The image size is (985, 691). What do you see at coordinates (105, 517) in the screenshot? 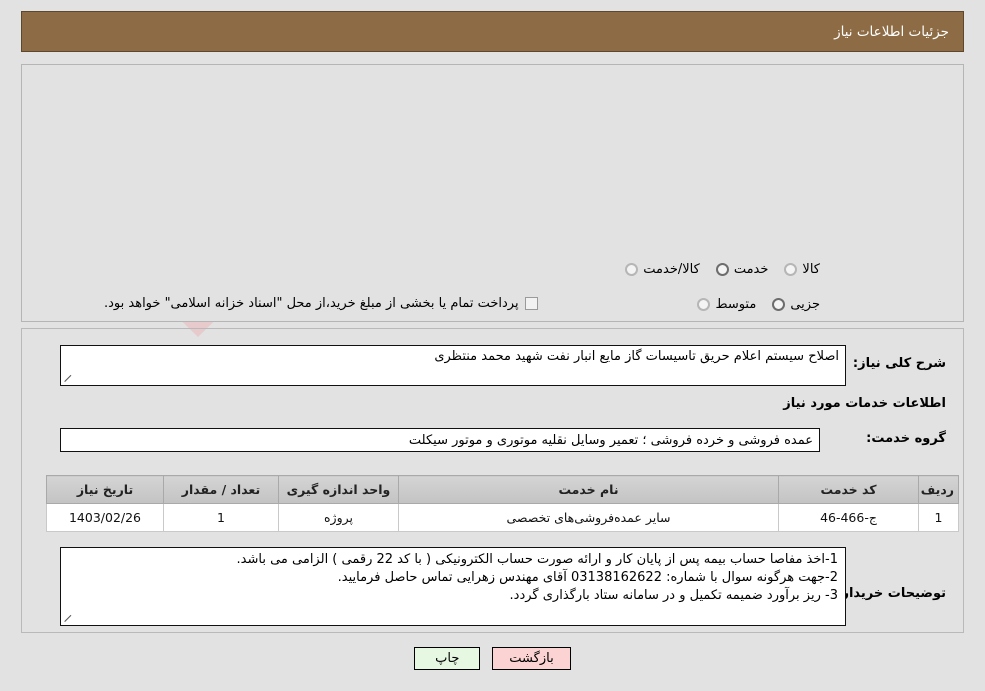
I see `cell-need-date: 1403/02/26` at bounding box center [105, 517].